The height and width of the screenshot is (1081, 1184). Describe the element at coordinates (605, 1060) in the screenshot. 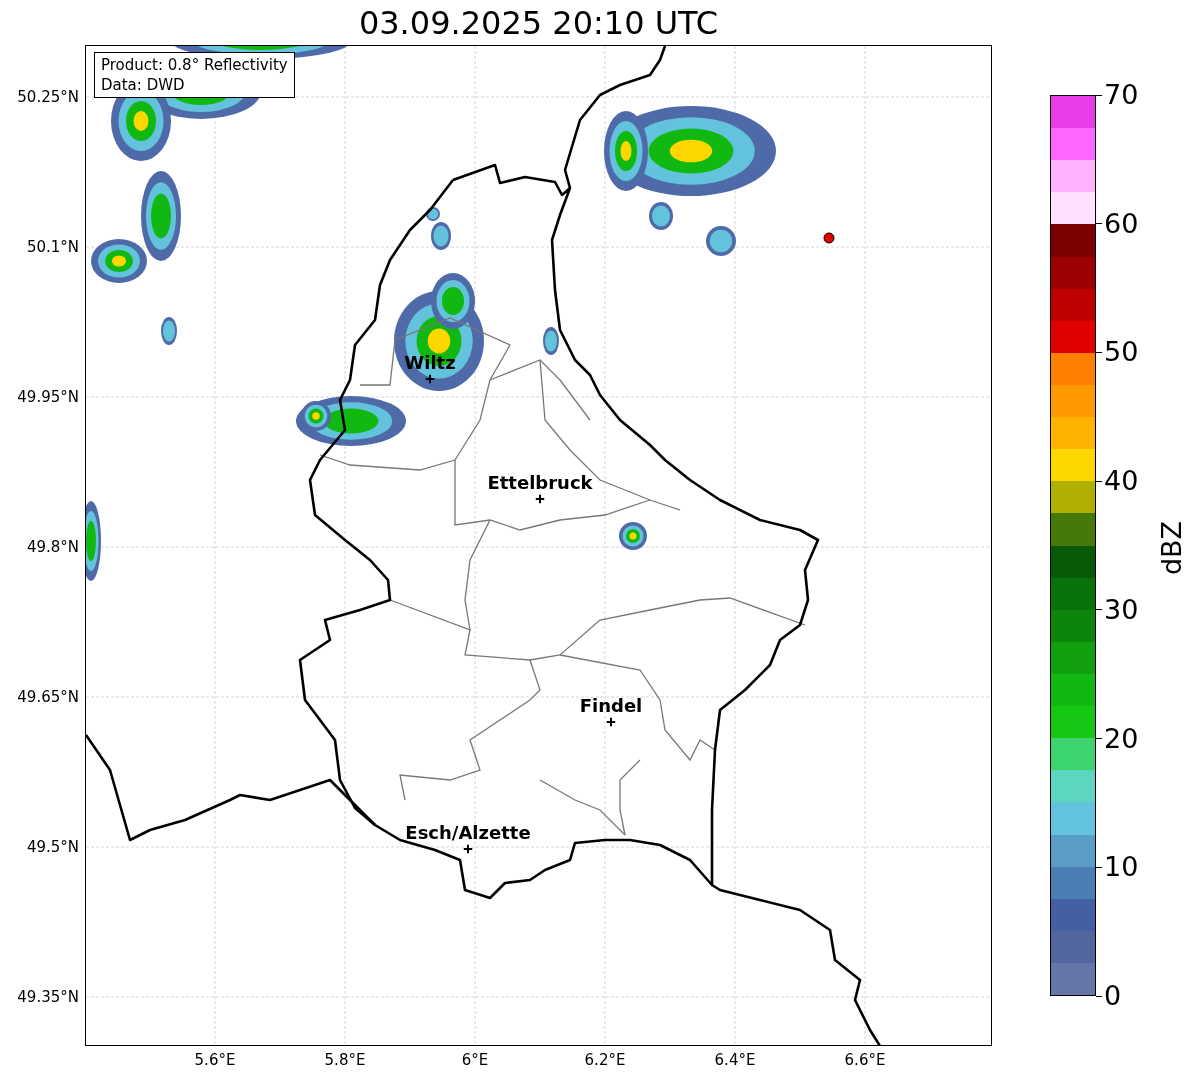

I see `longitude-label: 6.2°E` at that location.